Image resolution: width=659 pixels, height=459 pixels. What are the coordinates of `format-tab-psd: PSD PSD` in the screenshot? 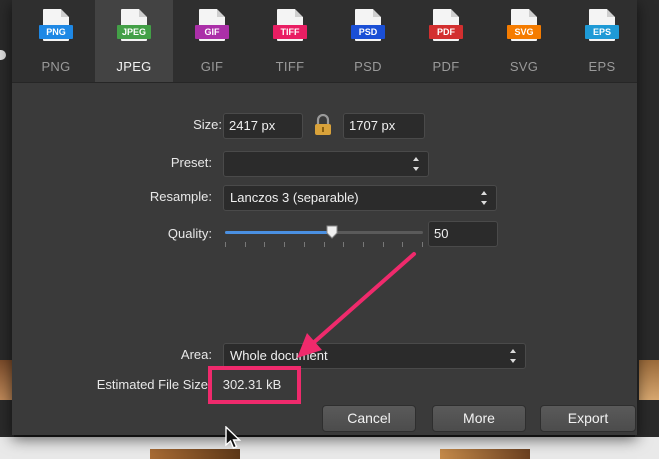 It's located at (368, 41).